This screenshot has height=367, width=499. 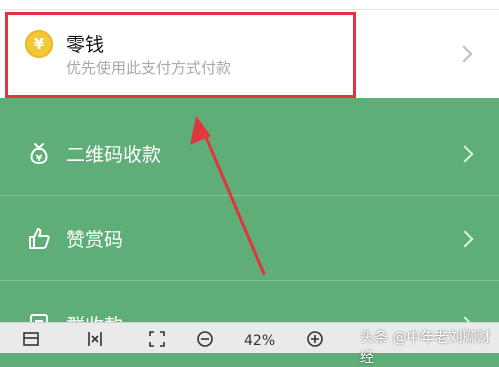 I want to click on money-bag-icon, so click(x=39, y=153).